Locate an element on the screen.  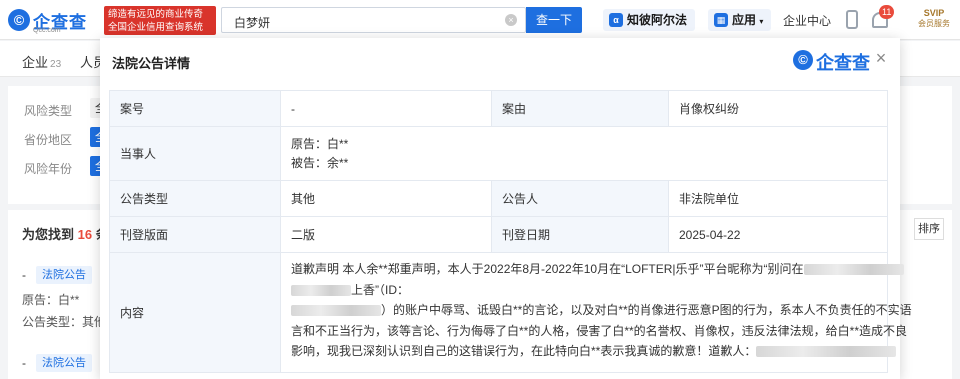
search-button: 查一下 is located at coordinates (554, 20).